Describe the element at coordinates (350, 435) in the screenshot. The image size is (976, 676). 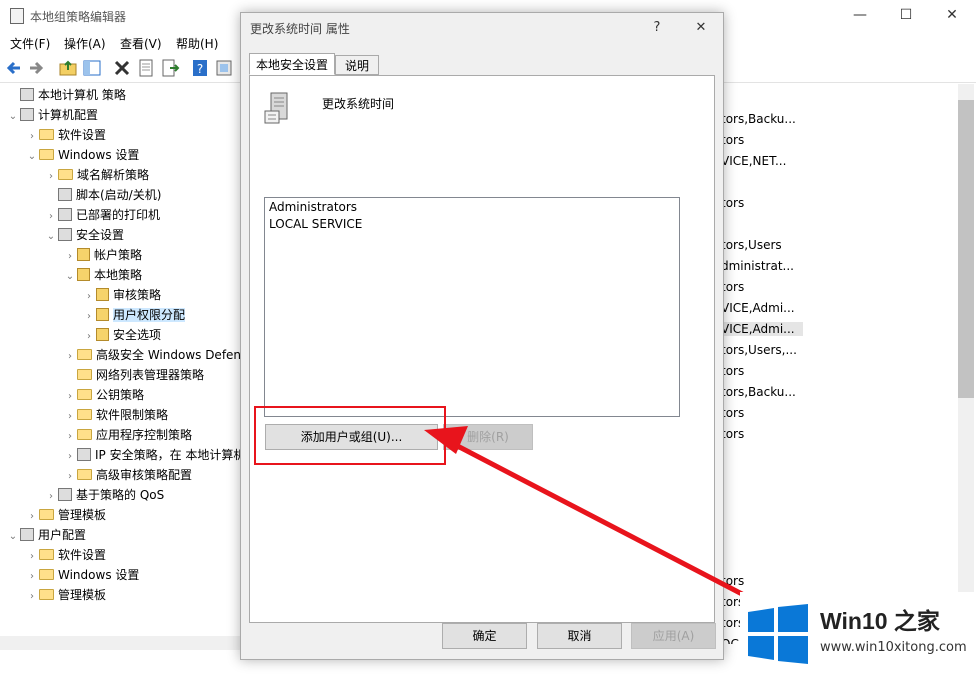
I see `highlight-box` at that location.